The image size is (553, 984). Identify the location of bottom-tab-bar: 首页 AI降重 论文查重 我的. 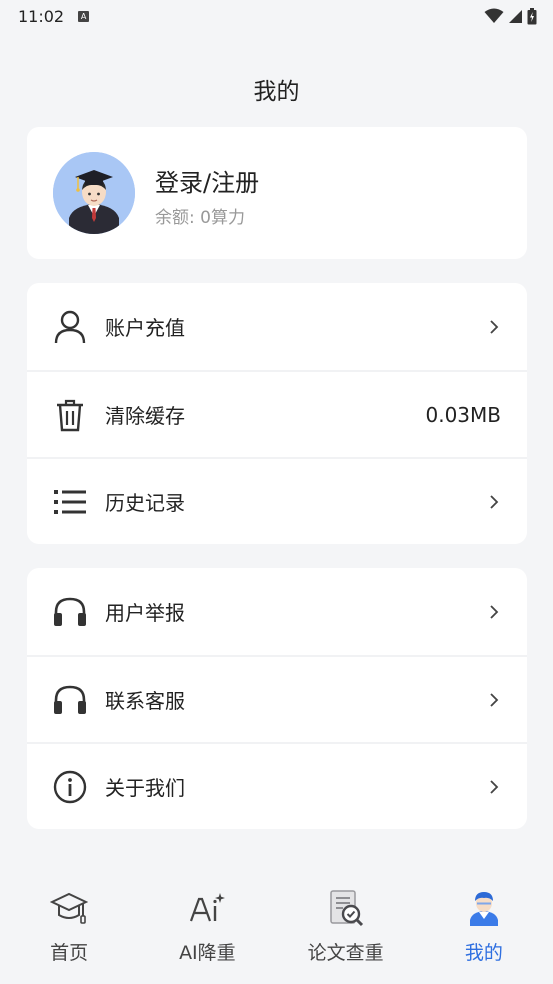
(276, 932).